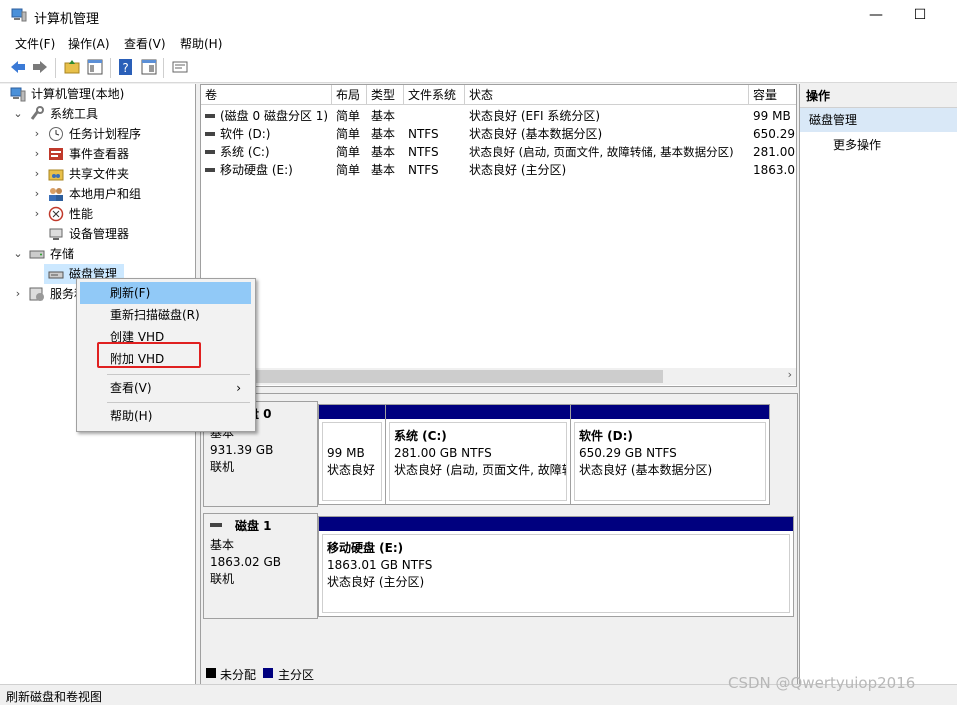 The image size is (957, 705). Describe the element at coordinates (478, 16) in the screenshot. I see `title-bar: 计算机管理 — ☐` at that location.